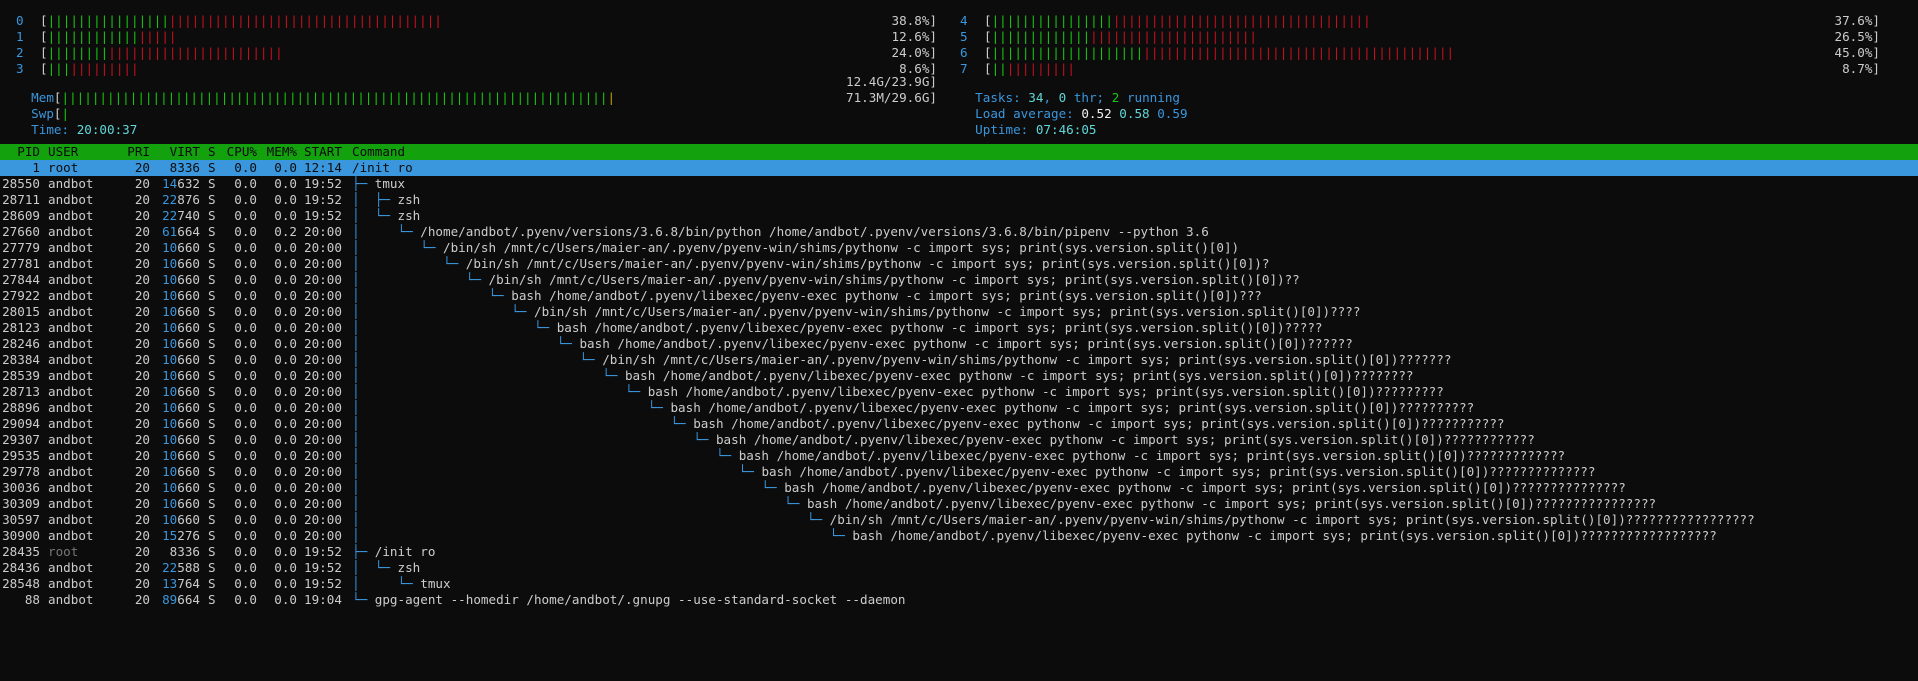  I want to click on col-mem: MEM%, so click(280, 152).